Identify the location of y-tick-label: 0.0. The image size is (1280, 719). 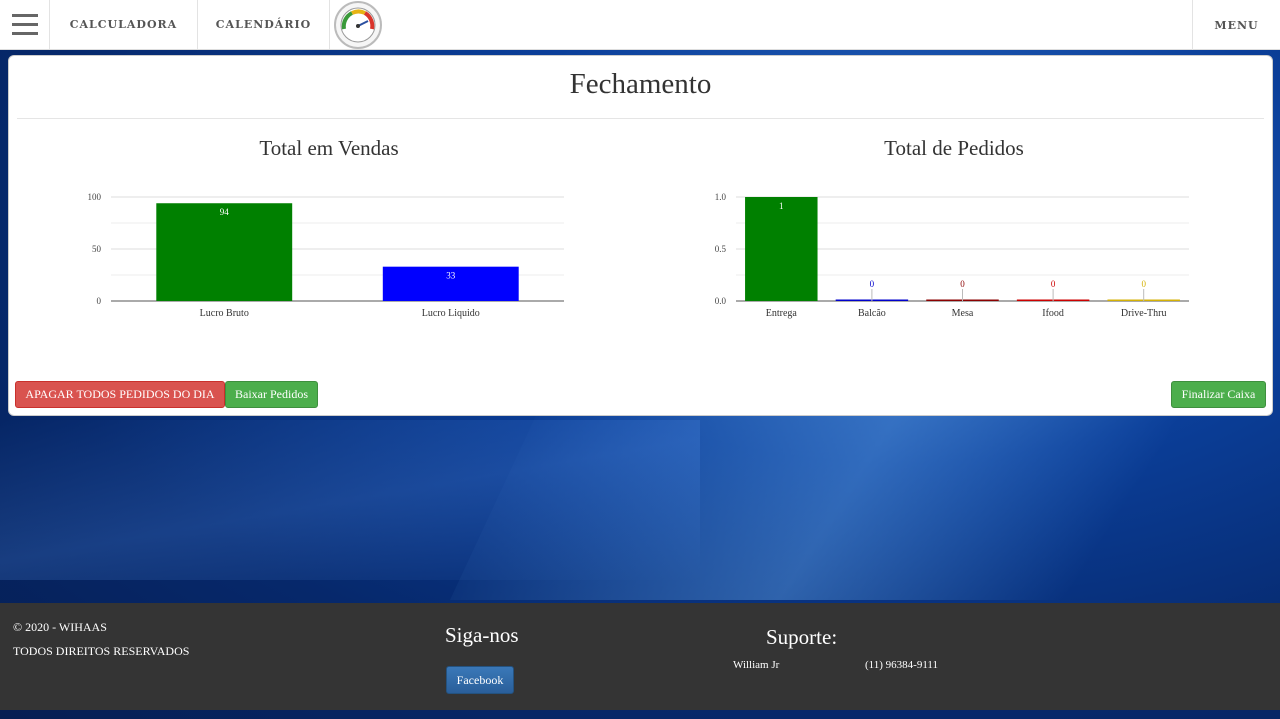
(721, 301).